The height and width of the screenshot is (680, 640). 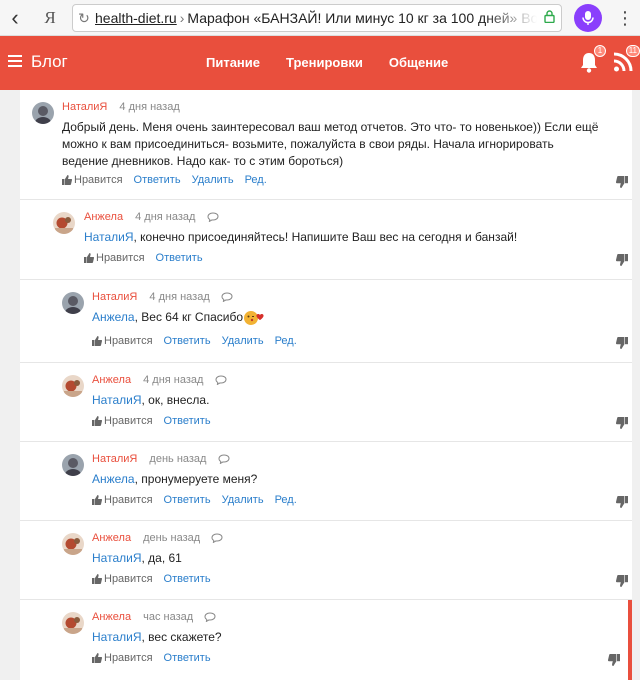 What do you see at coordinates (549, 18) in the screenshot?
I see `lock-icon` at bounding box center [549, 18].